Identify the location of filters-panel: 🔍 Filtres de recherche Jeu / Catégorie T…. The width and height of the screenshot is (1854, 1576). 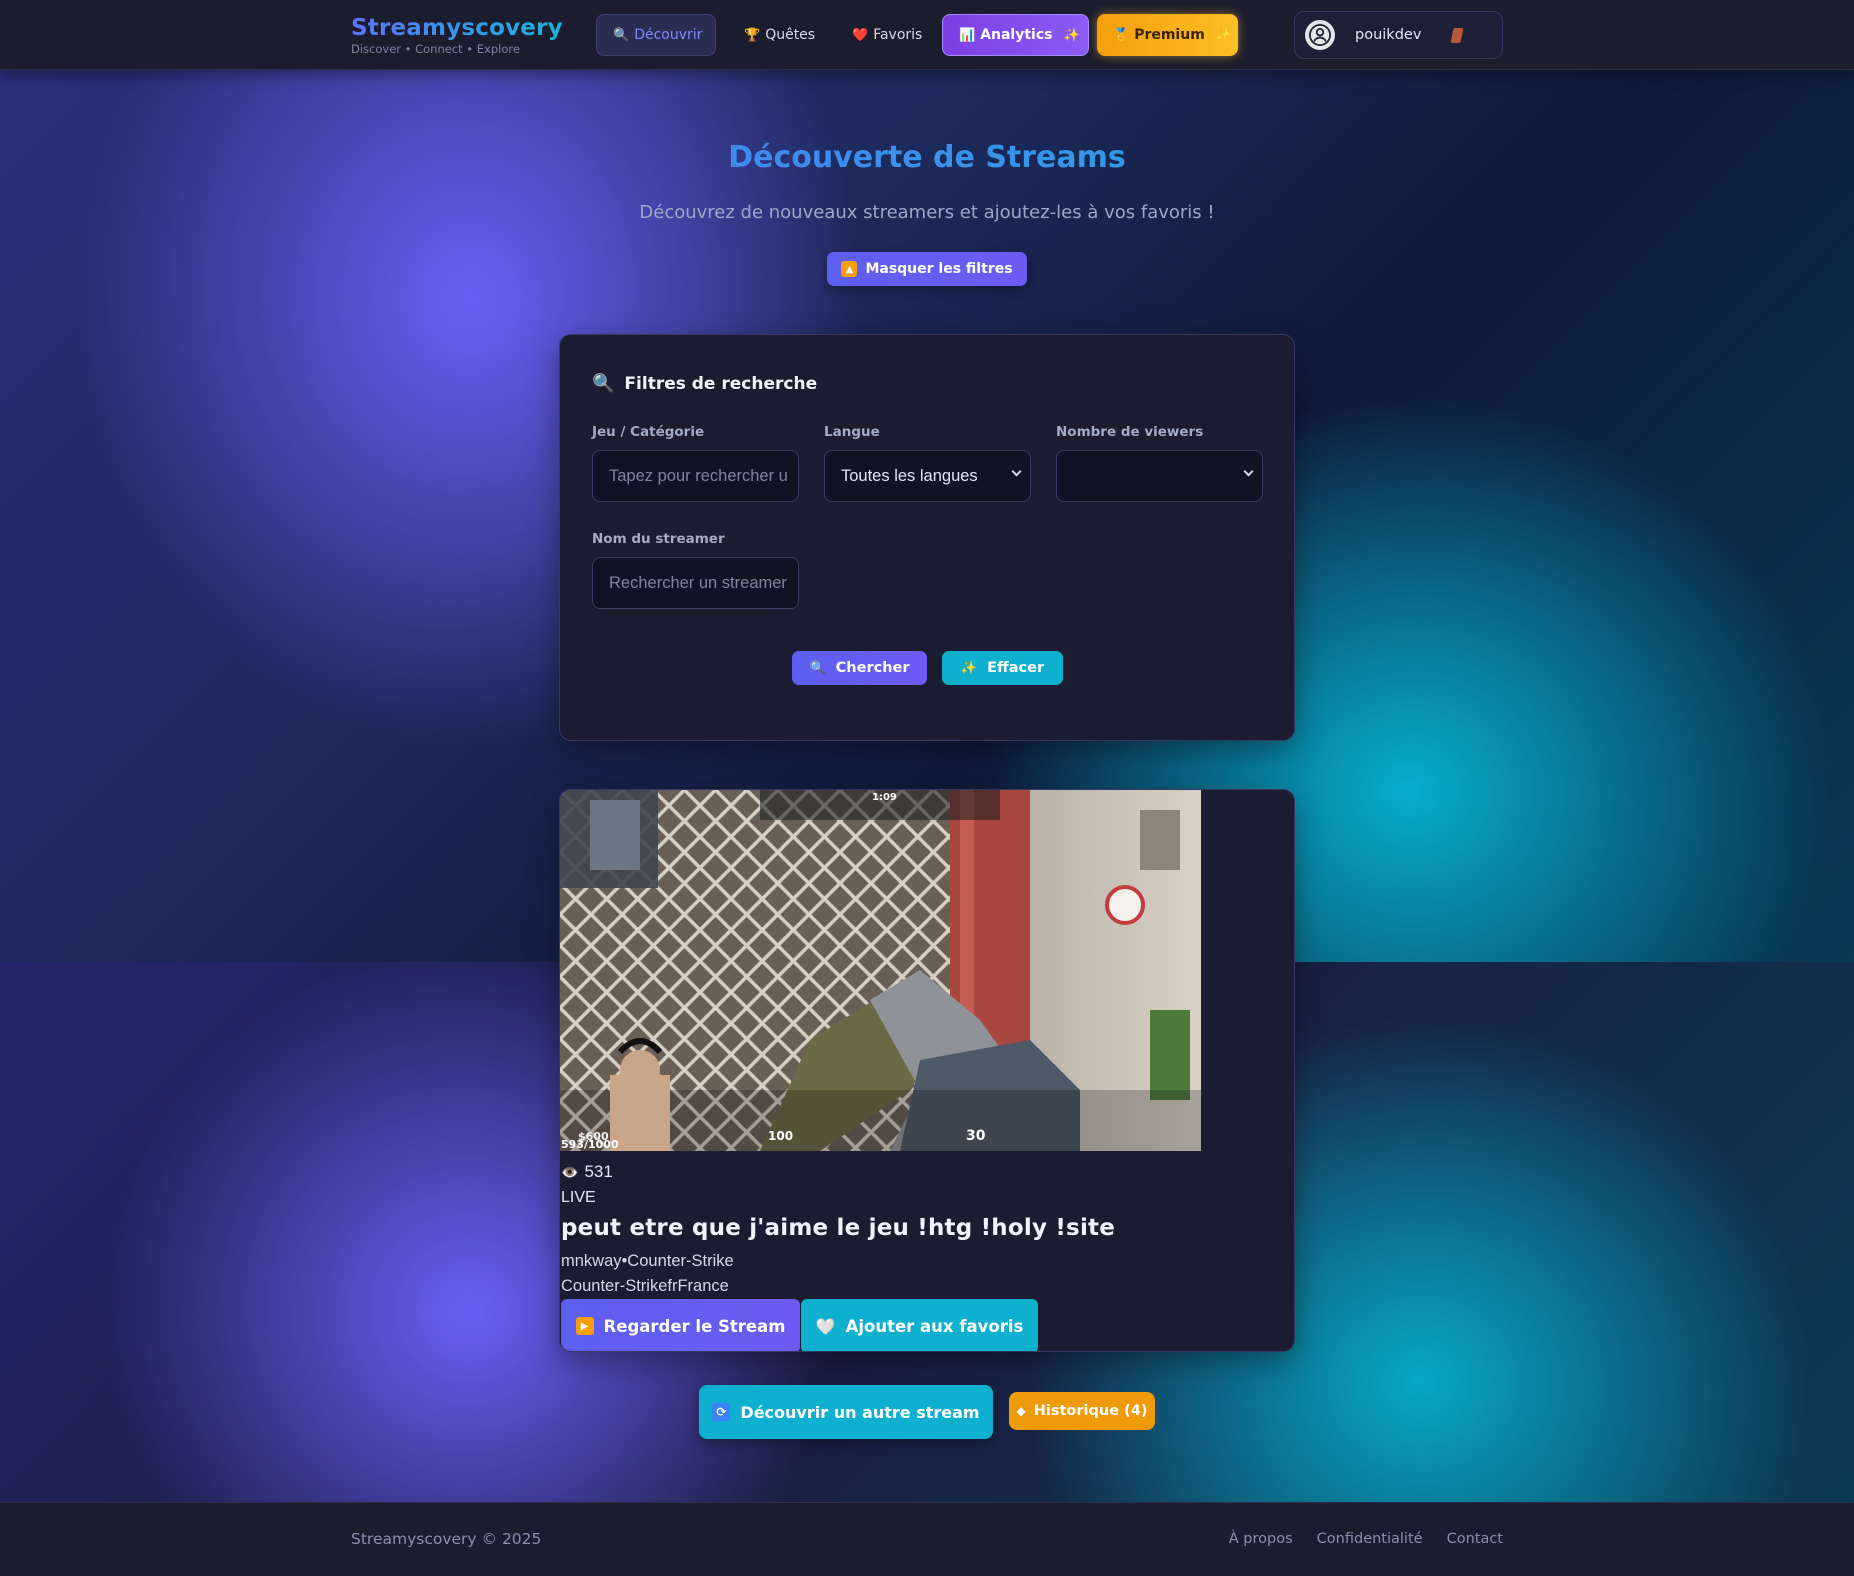
(927, 537).